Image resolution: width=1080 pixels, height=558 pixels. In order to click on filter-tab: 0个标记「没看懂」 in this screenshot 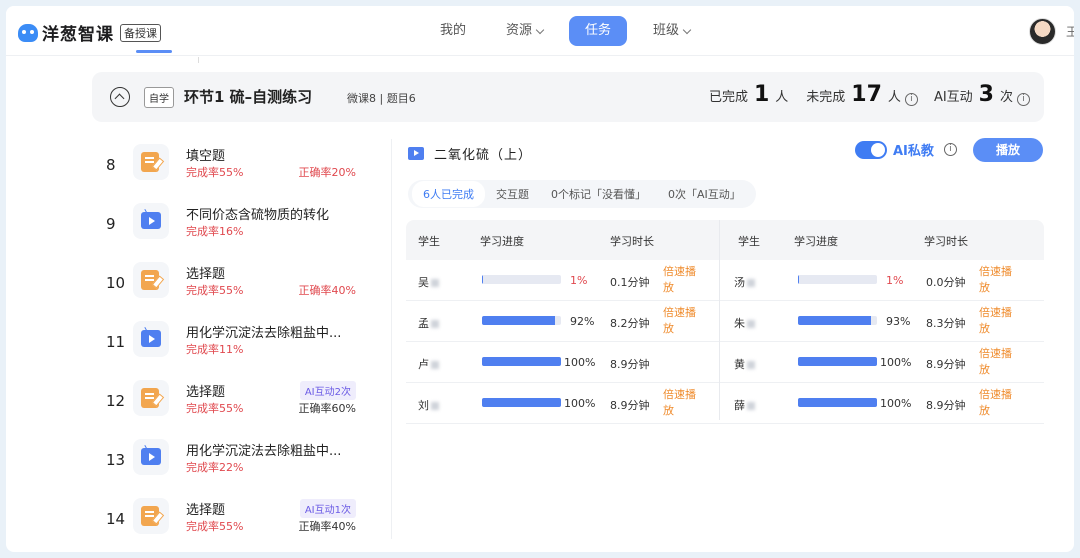, I will do `click(598, 194)`.